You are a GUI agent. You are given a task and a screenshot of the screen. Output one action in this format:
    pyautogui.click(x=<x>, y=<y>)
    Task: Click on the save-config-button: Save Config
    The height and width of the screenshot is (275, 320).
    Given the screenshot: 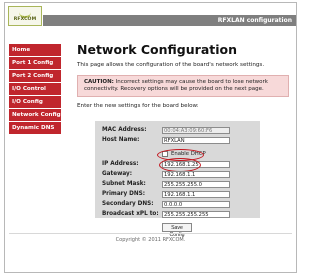 What is the action you would take?
    pyautogui.click(x=177, y=230)
    